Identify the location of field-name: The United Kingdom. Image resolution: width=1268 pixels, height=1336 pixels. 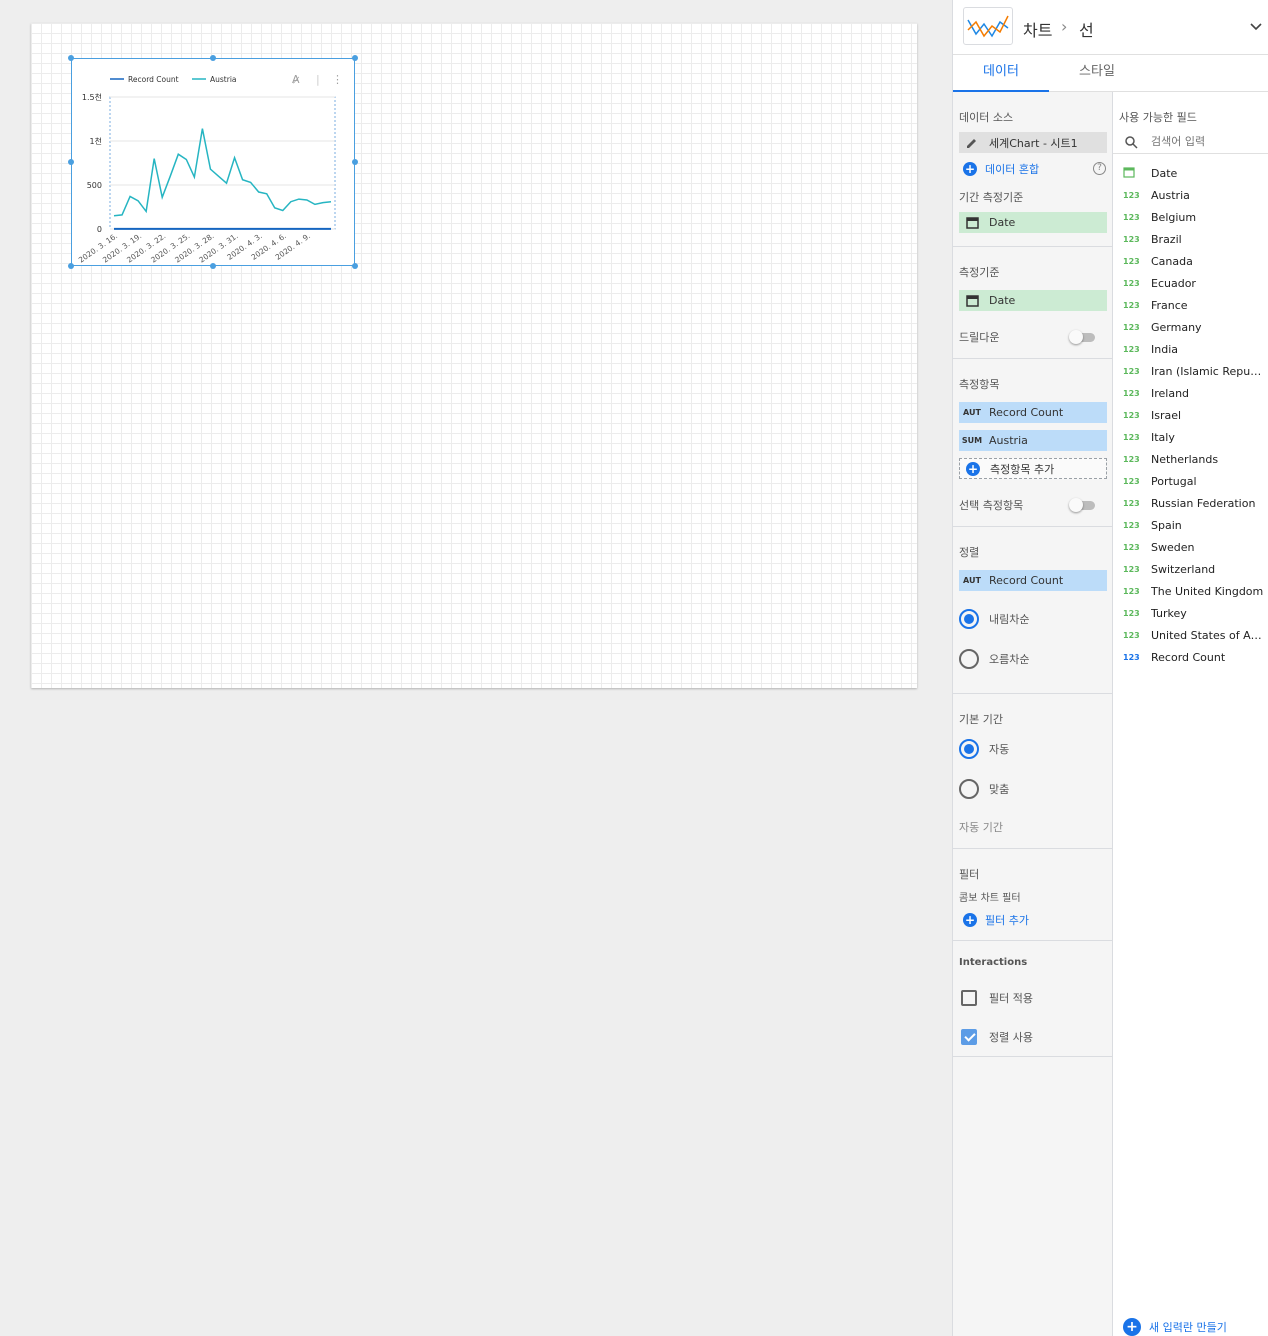
(1207, 591).